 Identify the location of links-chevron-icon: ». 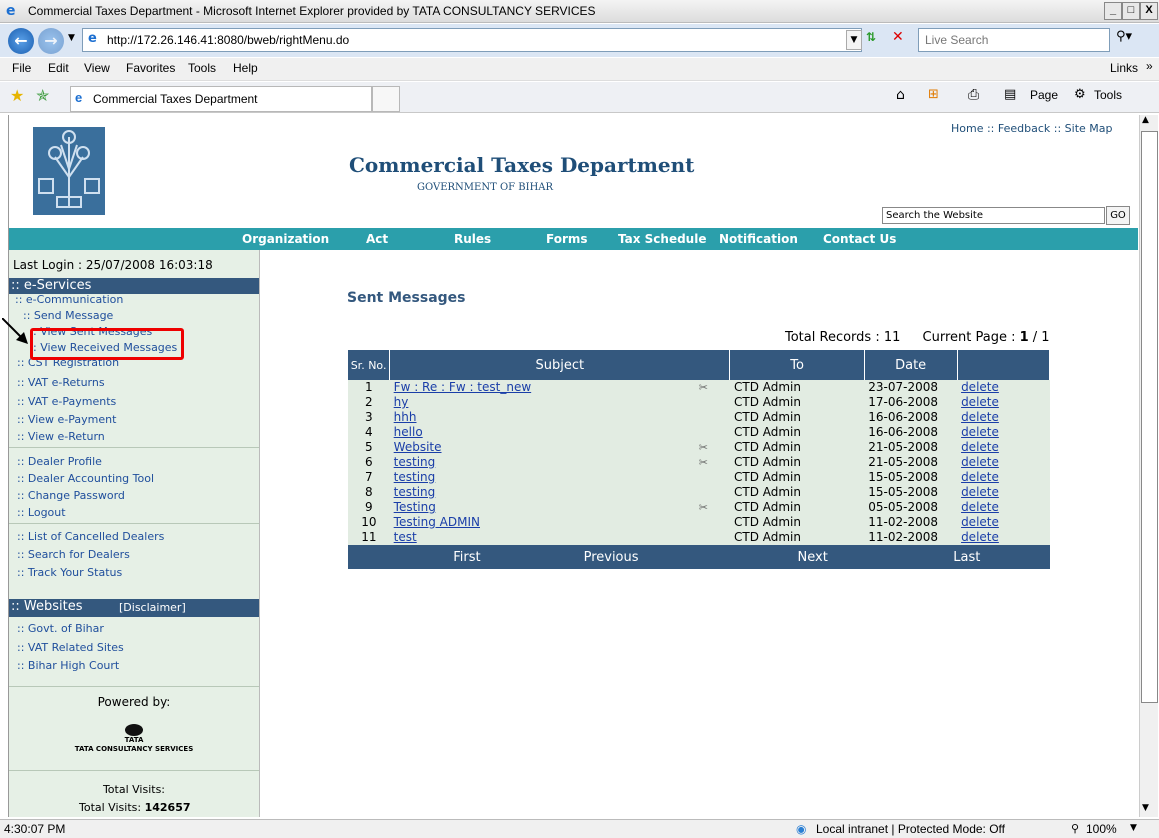
(1149, 66).